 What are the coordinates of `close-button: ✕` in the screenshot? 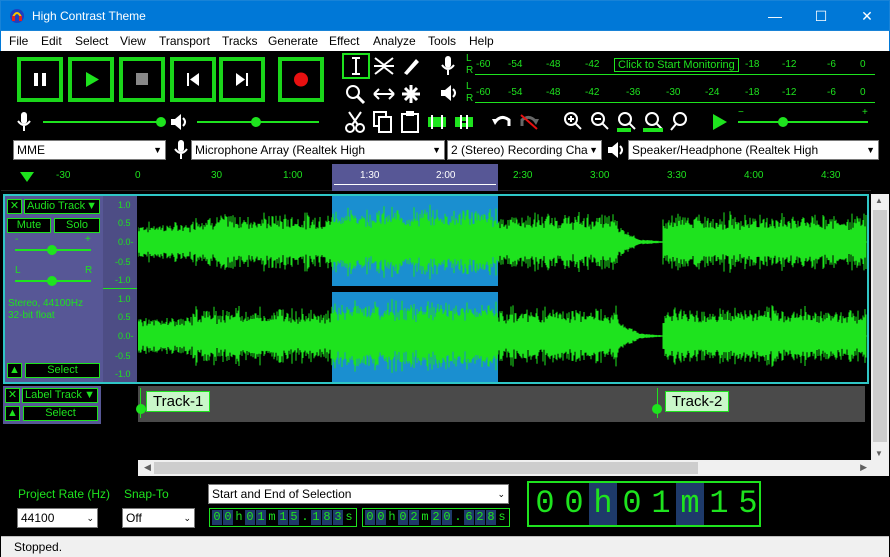 It's located at (867, 16).